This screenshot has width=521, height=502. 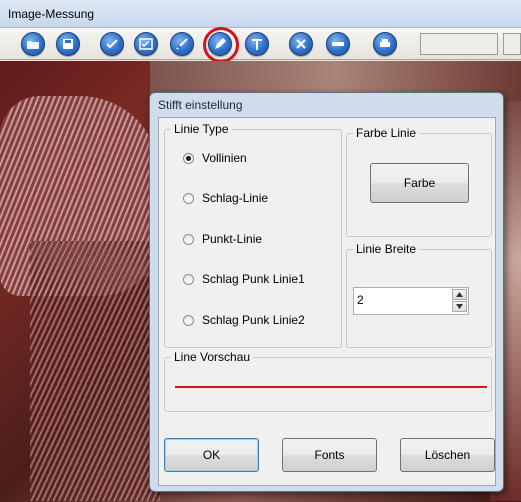 I want to click on radio-label: Schlag Punk Linie2, so click(x=253, y=320).